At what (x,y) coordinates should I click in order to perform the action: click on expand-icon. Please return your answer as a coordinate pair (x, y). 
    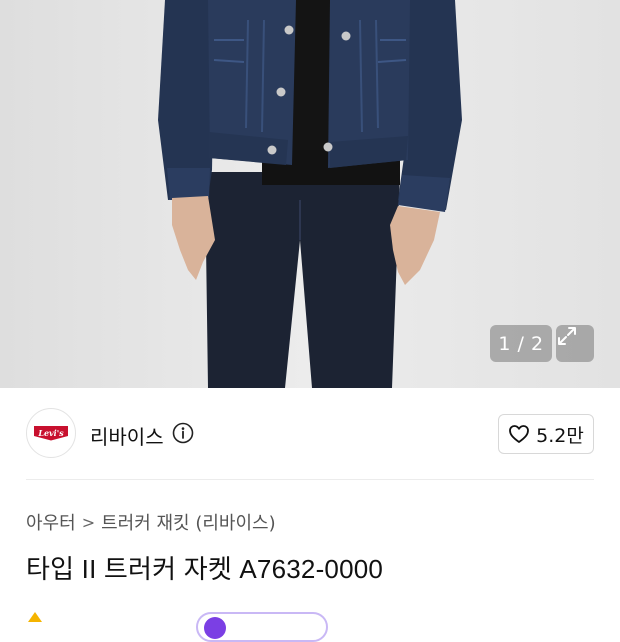
    Looking at the image, I should click on (567, 336).